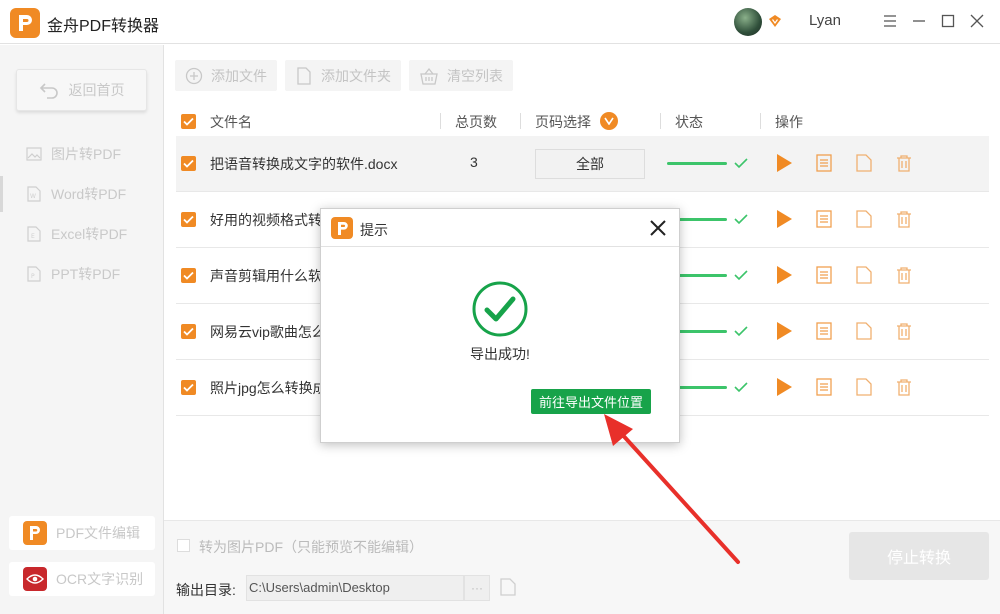  I want to click on success-message: 导出成功!, so click(500, 354).